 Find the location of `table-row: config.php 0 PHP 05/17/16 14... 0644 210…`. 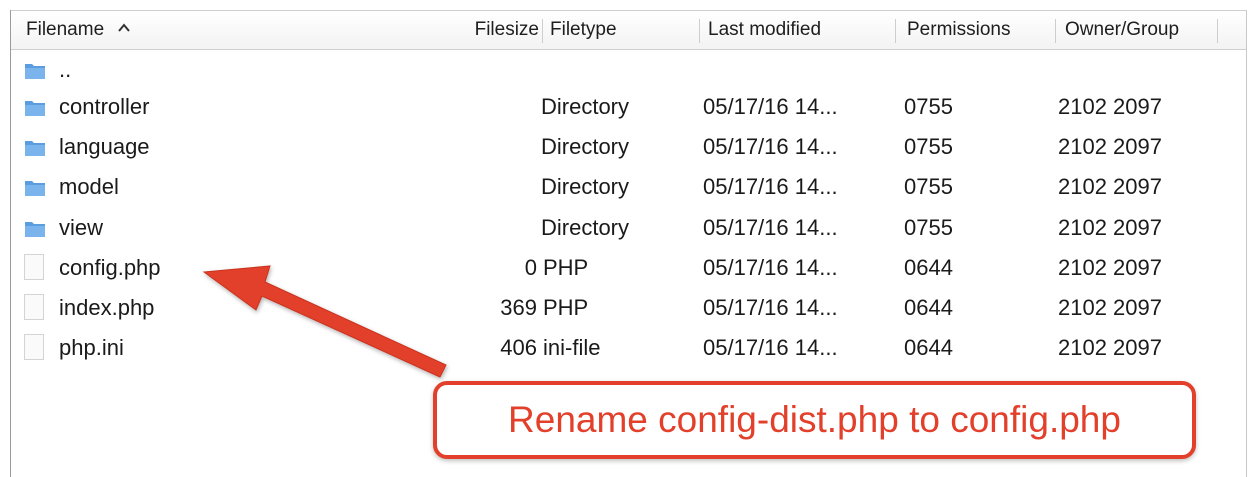

table-row: config.php 0 PHP 05/17/16 14... 0644 210… is located at coordinates (628, 268).